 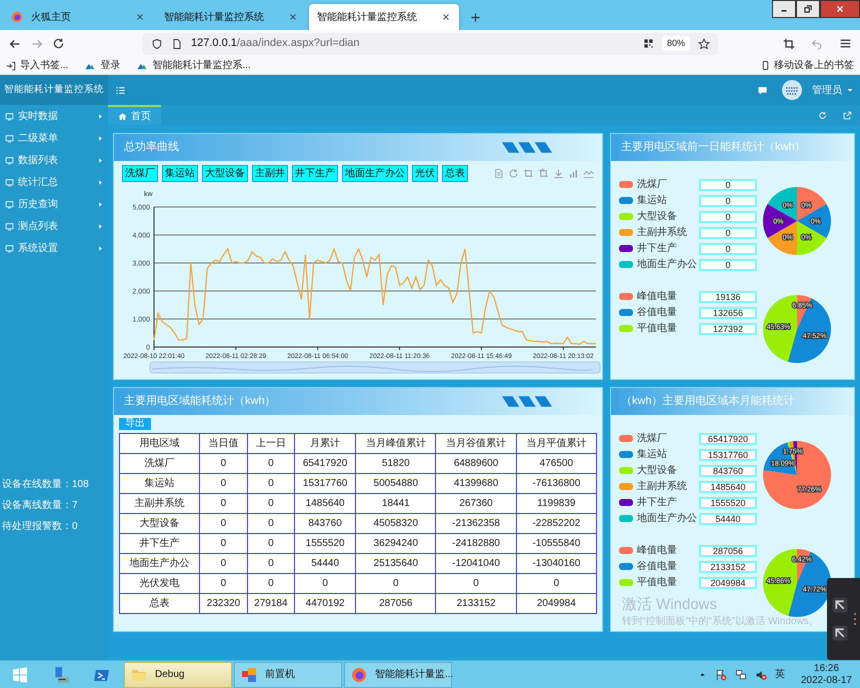 What do you see at coordinates (396, 524) in the screenshot?
I see `table-cell: 45058320` at bounding box center [396, 524].